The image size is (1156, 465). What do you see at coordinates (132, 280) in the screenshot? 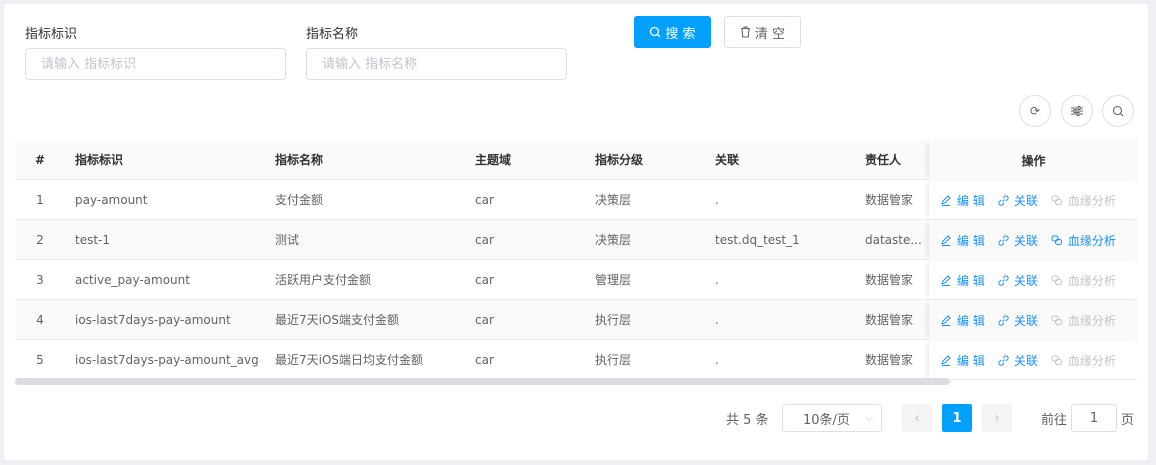
I see `indicator-id: active_pay-amount` at bounding box center [132, 280].